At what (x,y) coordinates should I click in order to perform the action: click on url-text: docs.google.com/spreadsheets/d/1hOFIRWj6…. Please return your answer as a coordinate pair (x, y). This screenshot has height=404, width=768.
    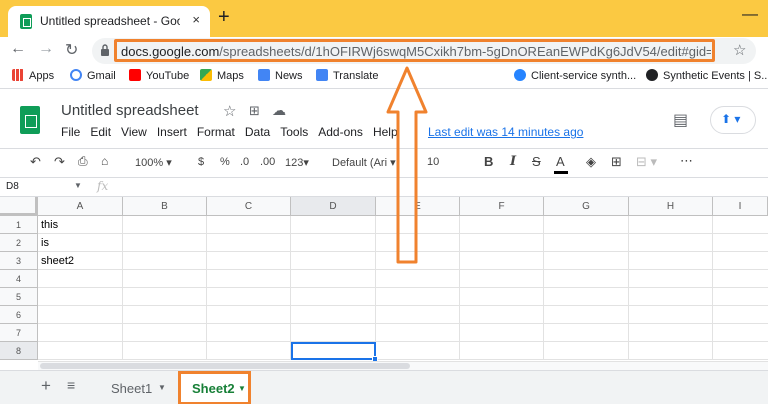
    Looking at the image, I should click on (416, 51).